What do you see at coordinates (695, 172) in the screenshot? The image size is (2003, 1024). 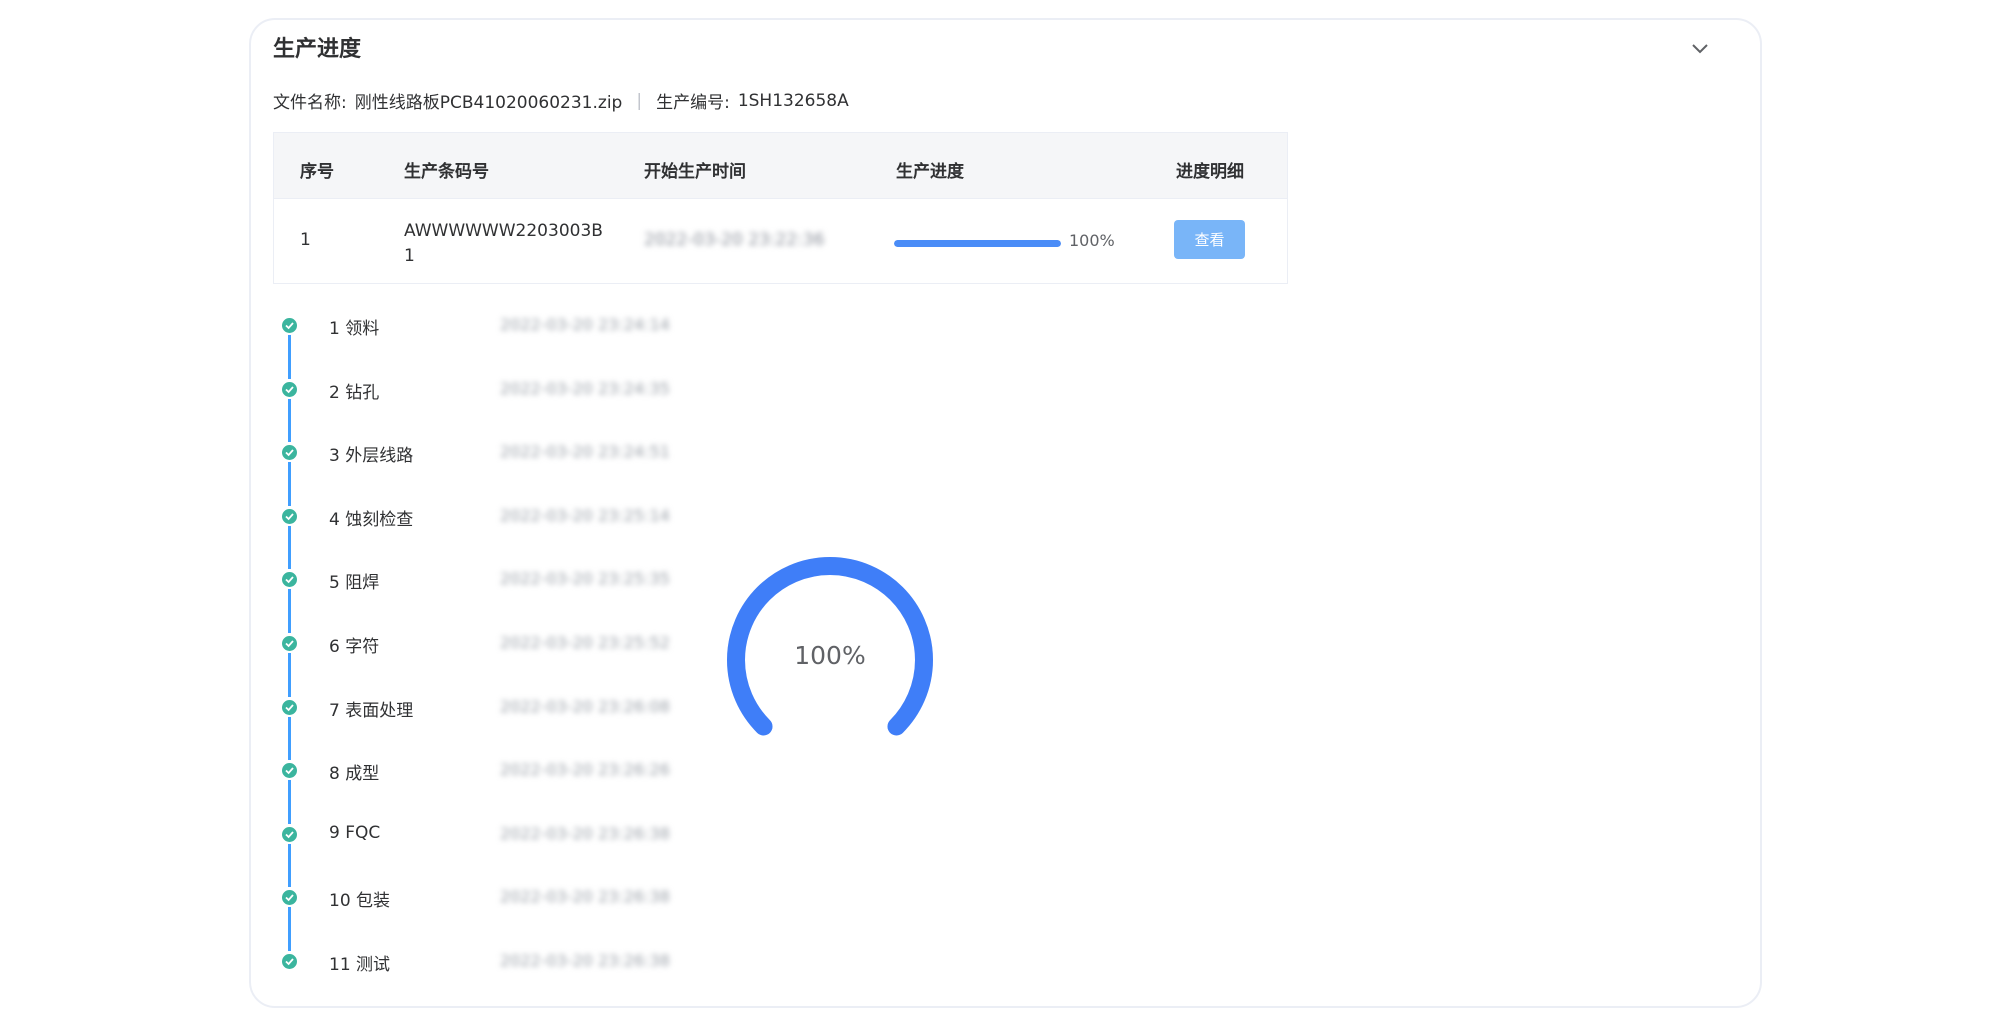 I see `header-start-time: 开始生产时间` at bounding box center [695, 172].